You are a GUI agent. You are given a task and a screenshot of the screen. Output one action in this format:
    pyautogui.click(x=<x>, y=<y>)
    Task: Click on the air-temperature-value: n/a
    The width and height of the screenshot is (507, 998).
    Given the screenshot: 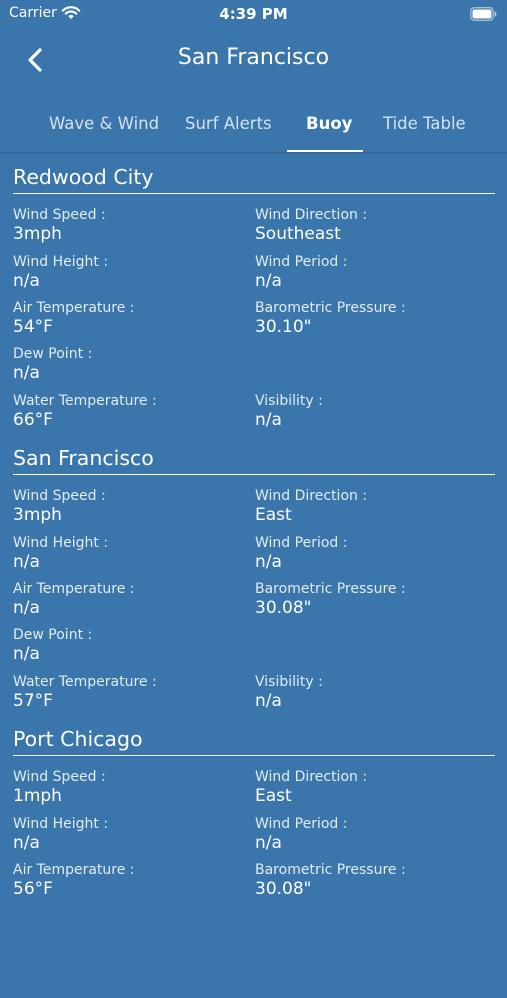 What is the action you would take?
    pyautogui.click(x=26, y=608)
    